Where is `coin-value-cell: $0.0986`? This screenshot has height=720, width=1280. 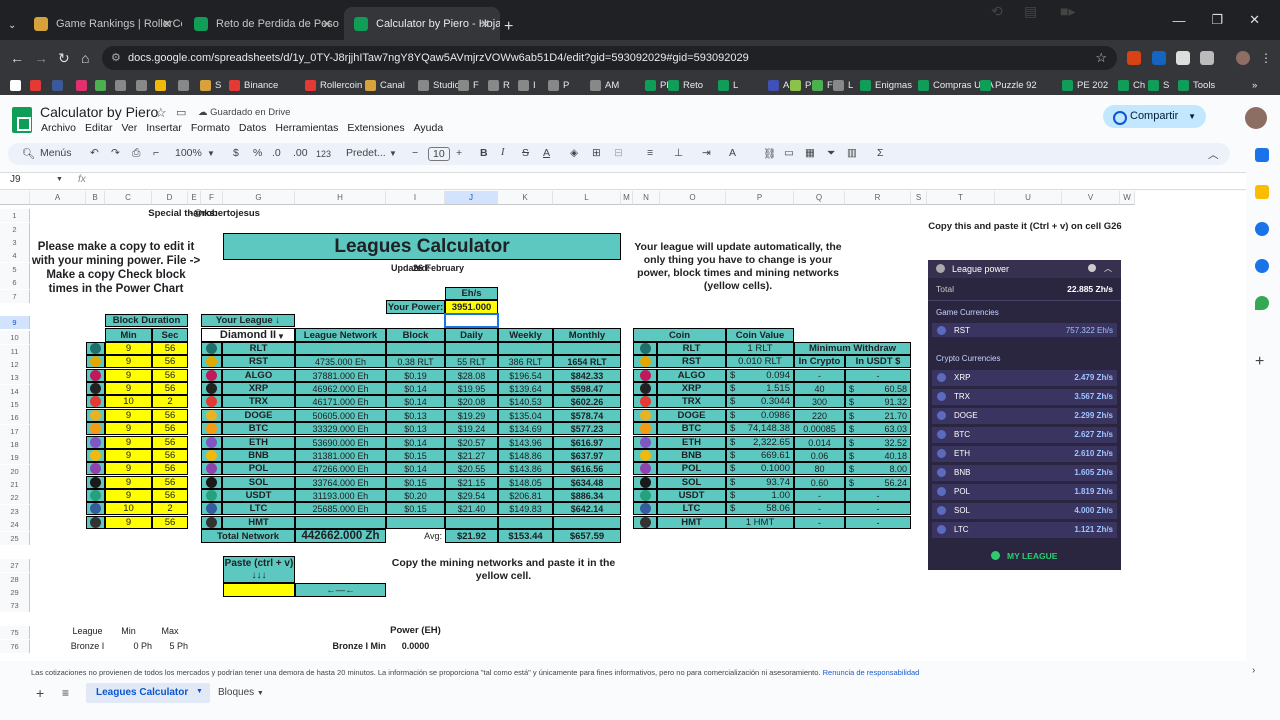 coin-value-cell: $0.0986 is located at coordinates (760, 415).